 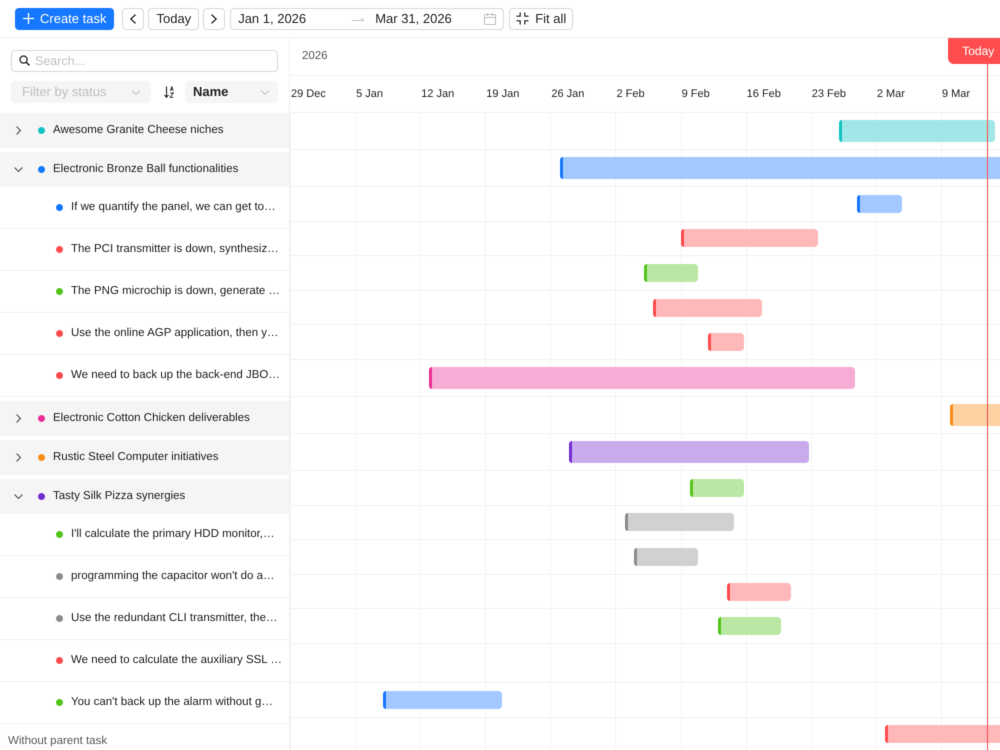 What do you see at coordinates (541, 19) in the screenshot?
I see `fit-all-button: Fit all` at bounding box center [541, 19].